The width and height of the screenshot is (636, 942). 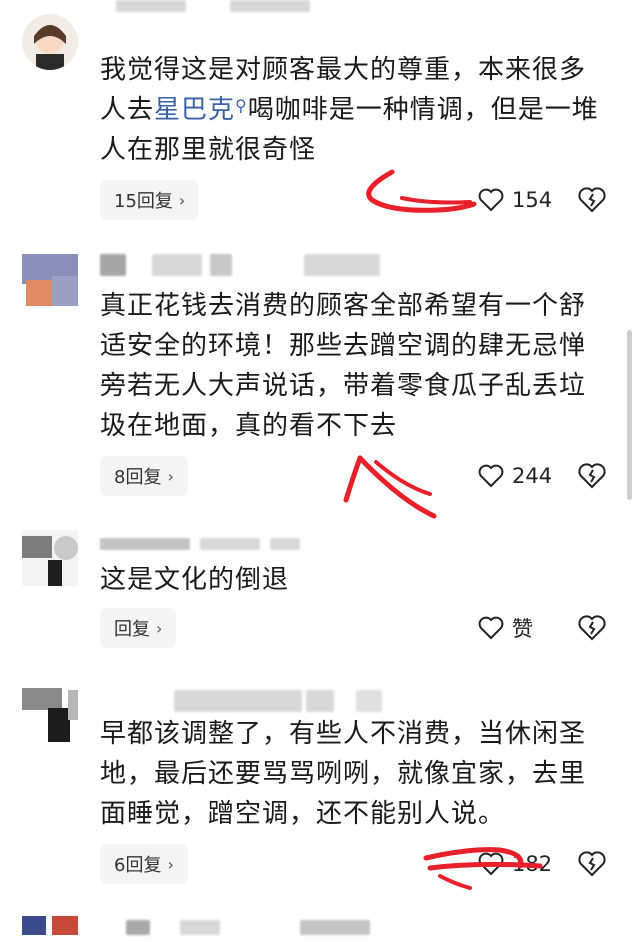 I want to click on reply-label: 8回复, so click(x=138, y=477).